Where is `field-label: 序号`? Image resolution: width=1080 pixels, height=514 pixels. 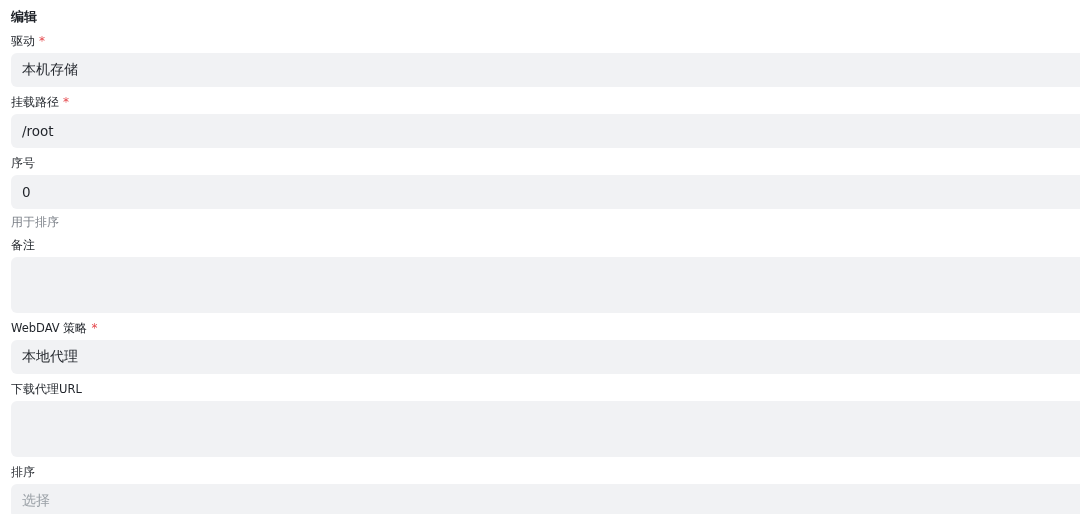
field-label: 序号 is located at coordinates (23, 163).